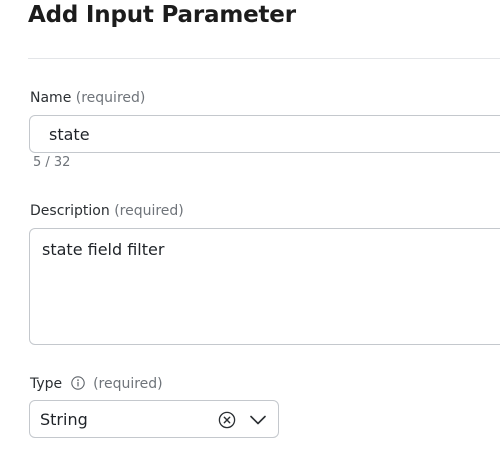  I want to click on description-field-label: Description (required), so click(107, 211).